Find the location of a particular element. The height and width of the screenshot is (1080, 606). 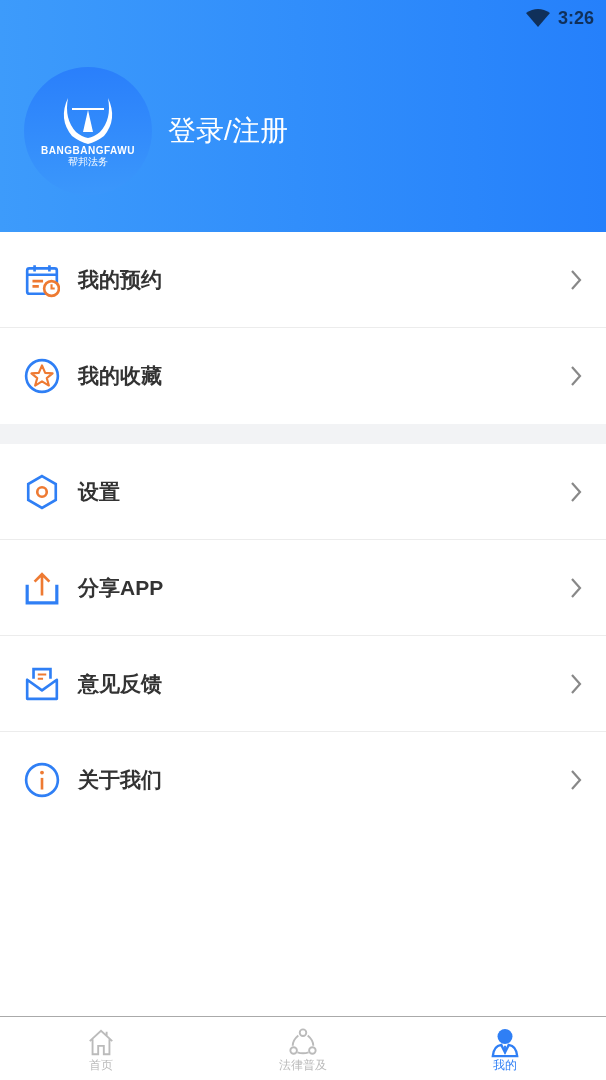

menu-label: 意见反馈 is located at coordinates (120, 683).